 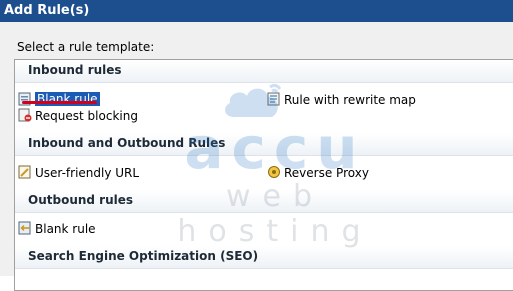 What do you see at coordinates (350, 100) in the screenshot?
I see `template-label: Rule with rewrite map` at bounding box center [350, 100].